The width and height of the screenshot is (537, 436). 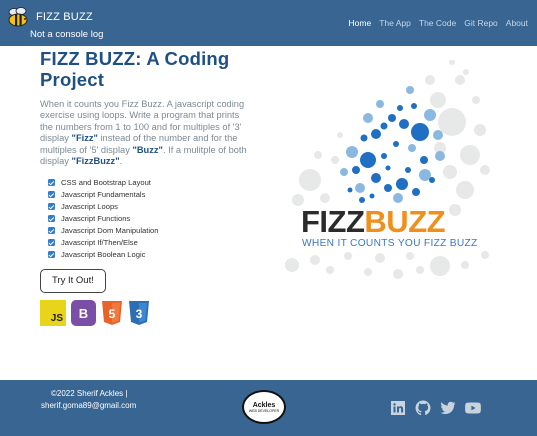 What do you see at coordinates (103, 254) in the screenshot?
I see `feature-label: Javascript Boolean Logic` at bounding box center [103, 254].